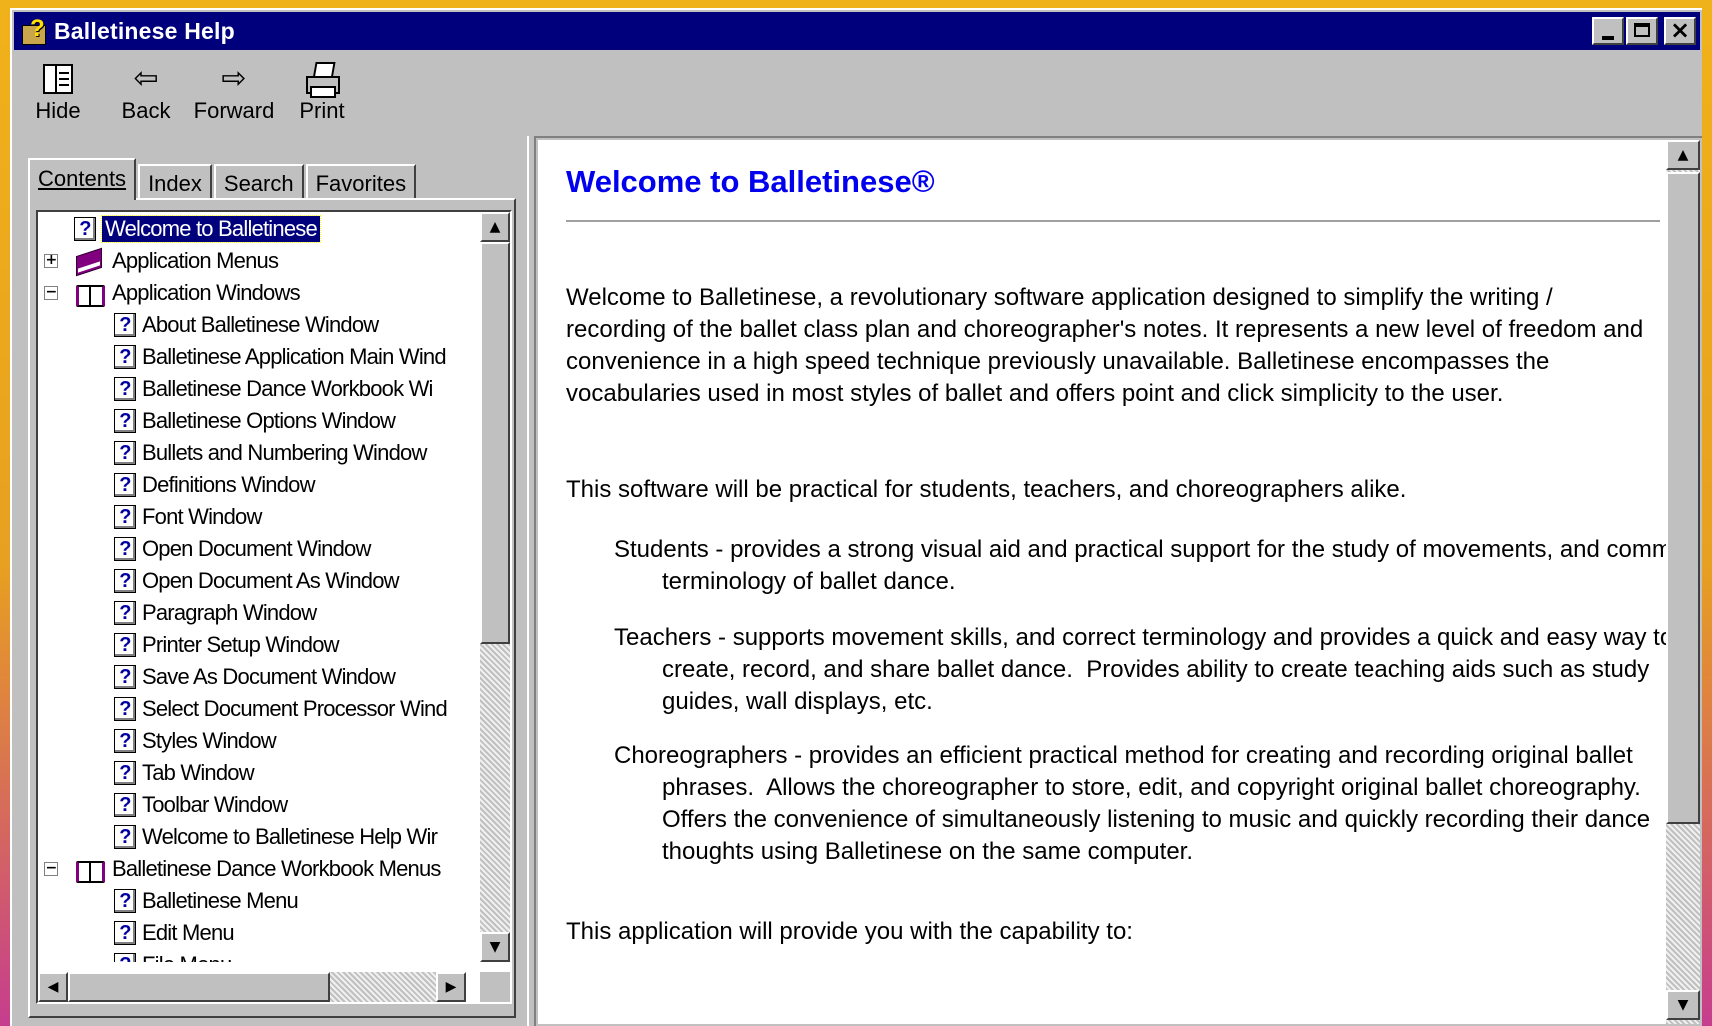 The image size is (1712, 1026). I want to click on forward-label: Forward, so click(234, 110).